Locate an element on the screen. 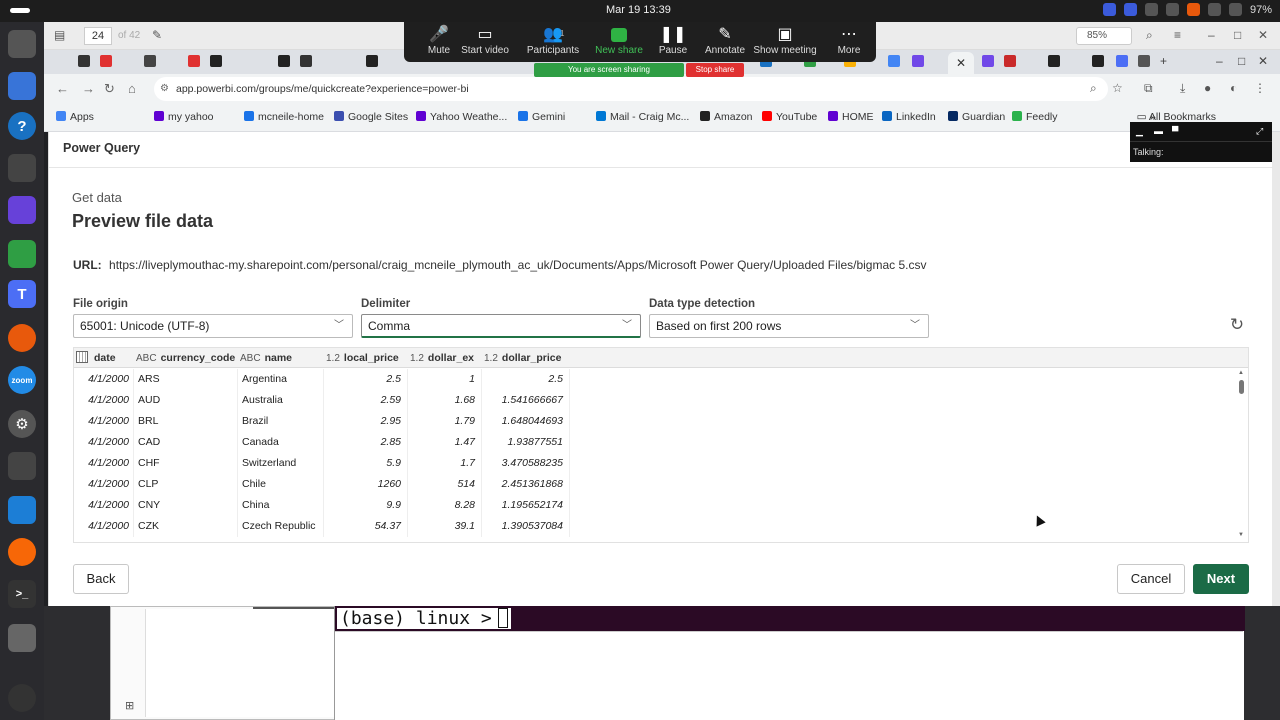 Image resolution: width=1280 pixels, height=720 pixels. table-row: 4/1/2000 AUD Australia 2.59 1.68 1.541666667 is located at coordinates (322, 400).